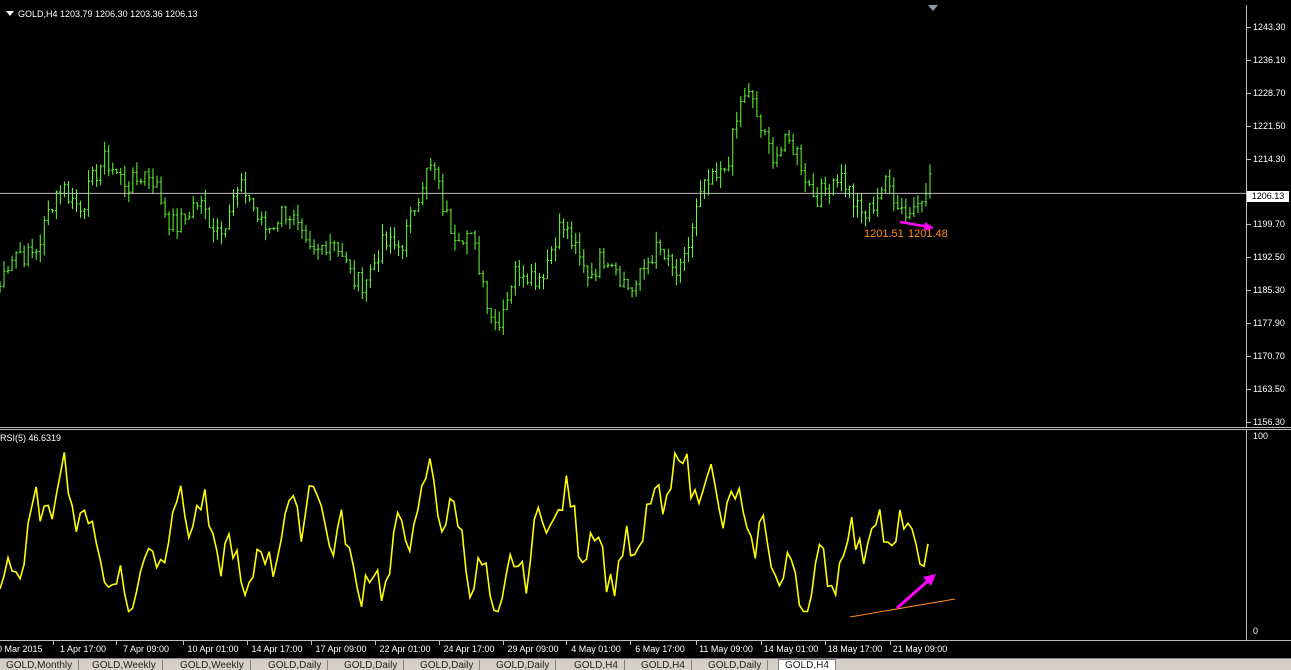 This screenshot has width=1291, height=670. I want to click on current-price-box: 1206.13, so click(1268, 196).